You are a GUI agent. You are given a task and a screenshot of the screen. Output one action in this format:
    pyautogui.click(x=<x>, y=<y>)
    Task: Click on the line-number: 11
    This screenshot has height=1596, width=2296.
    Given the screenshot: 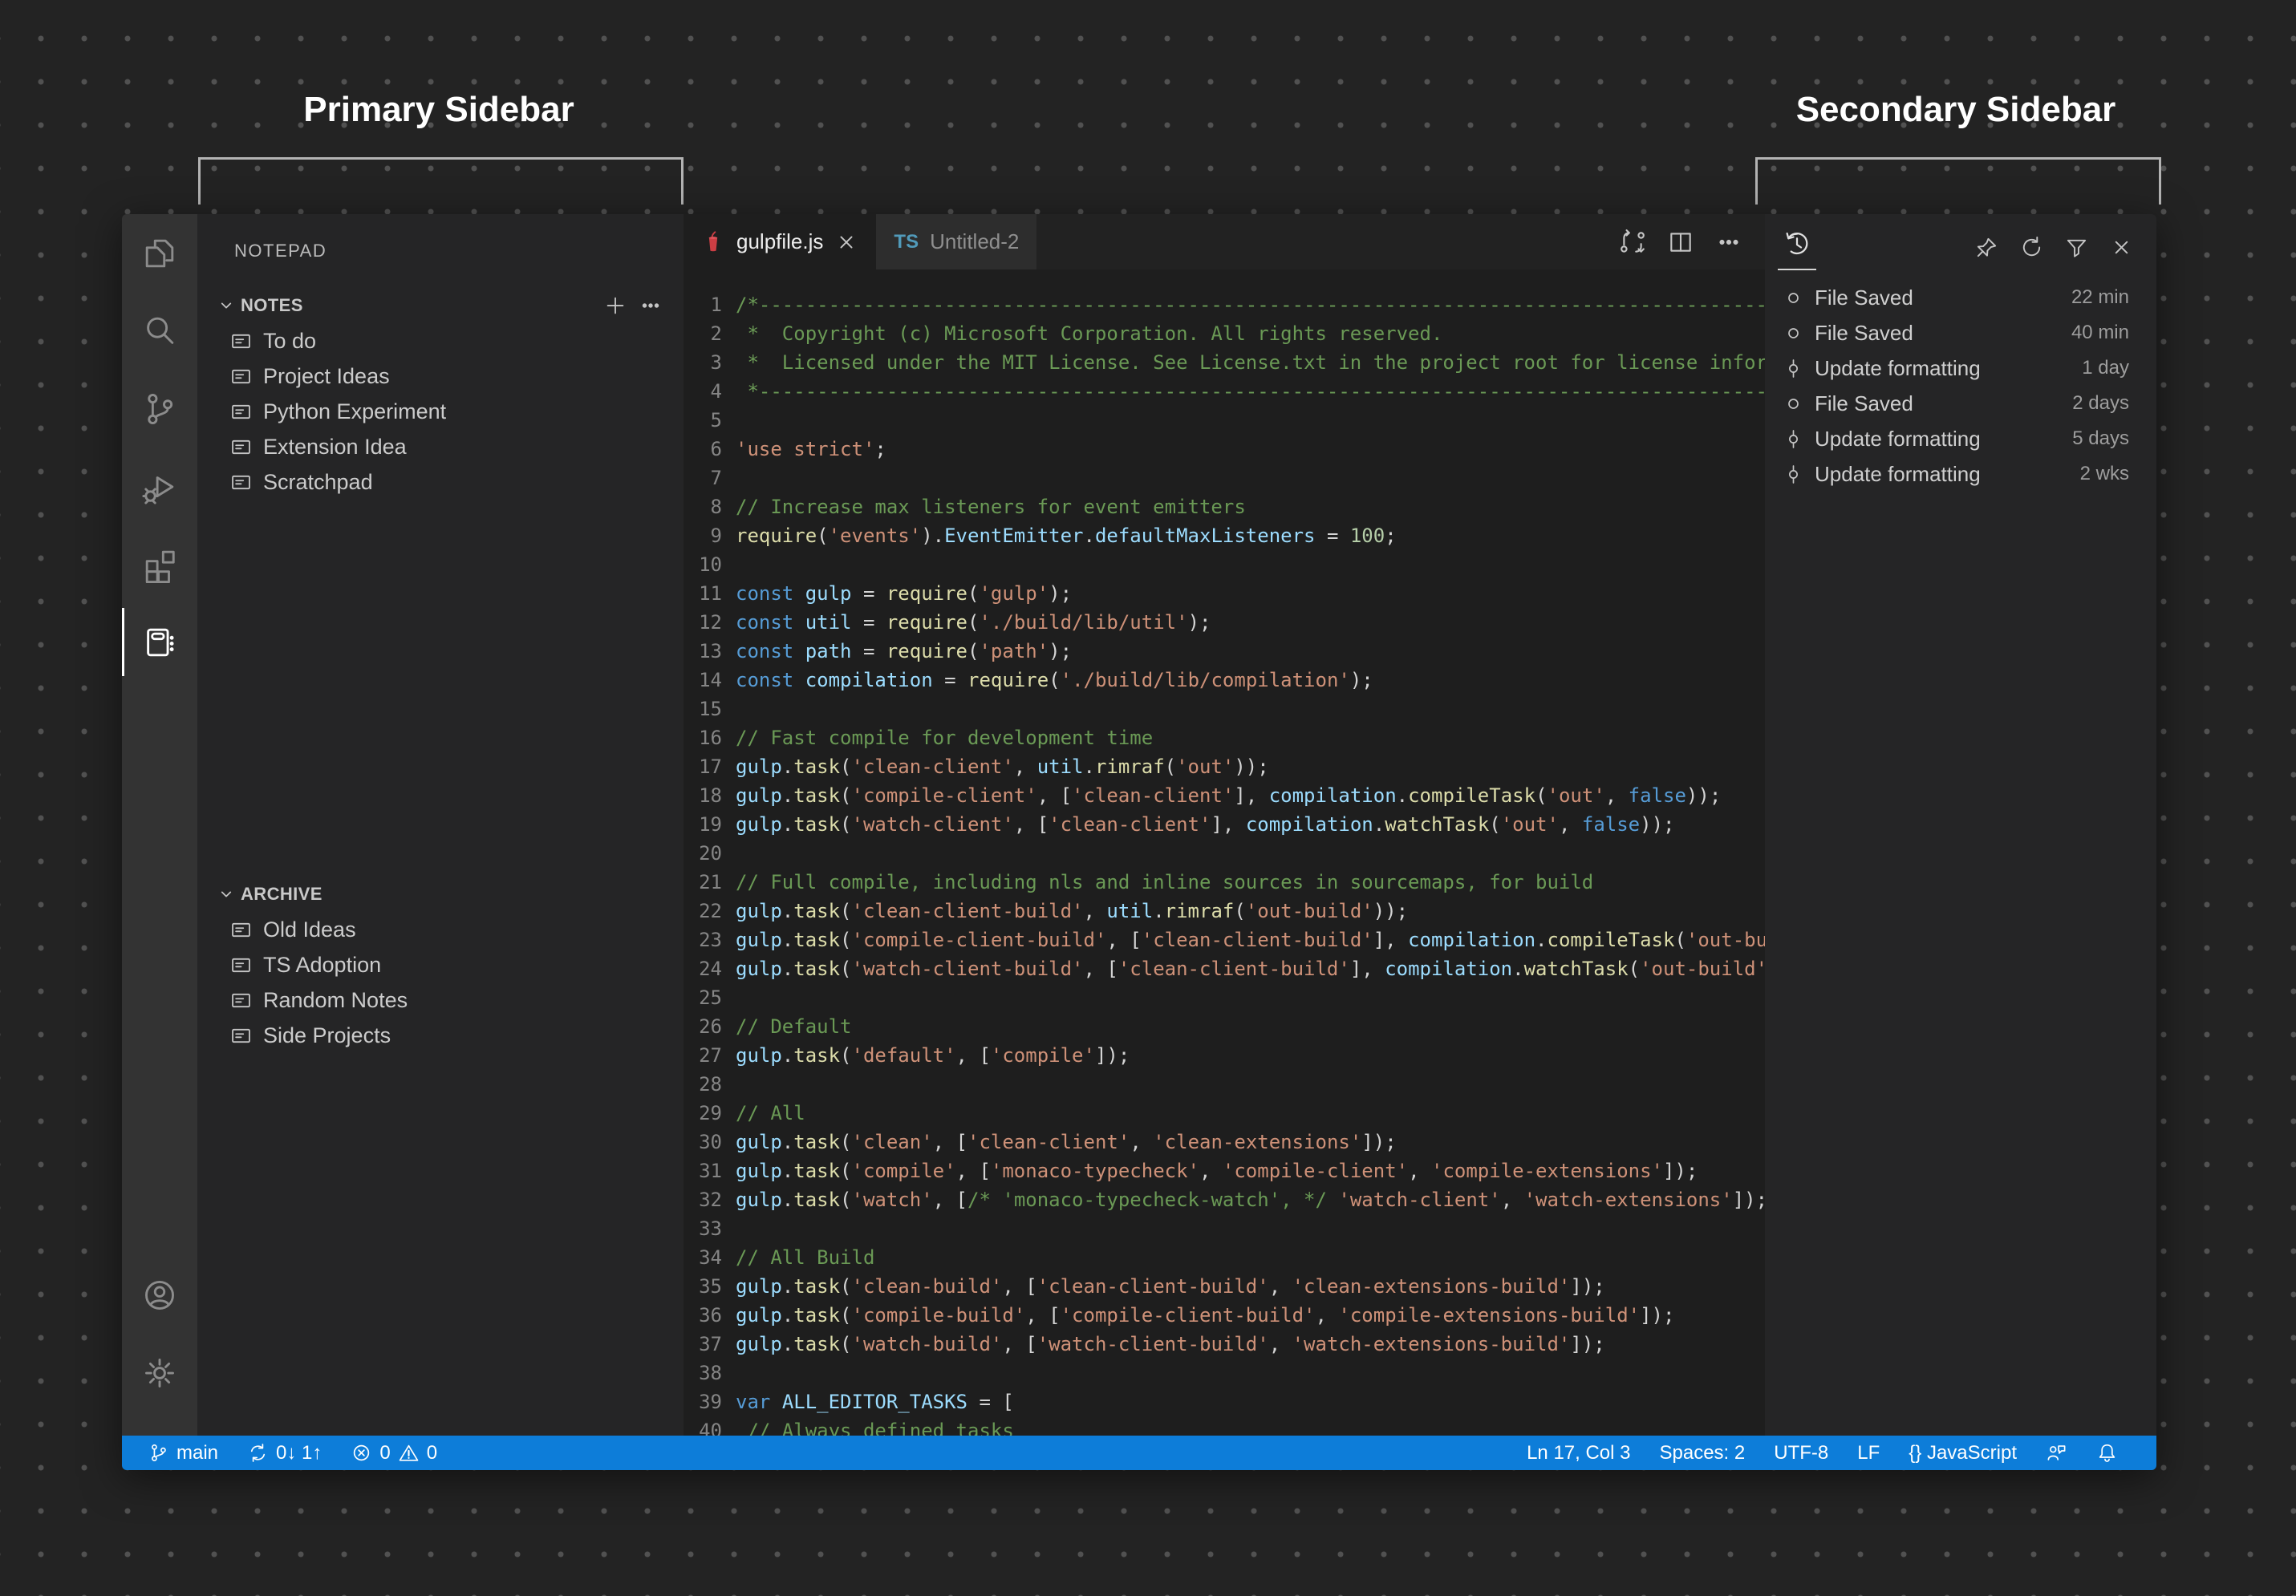 What is the action you would take?
    pyautogui.click(x=710, y=593)
    